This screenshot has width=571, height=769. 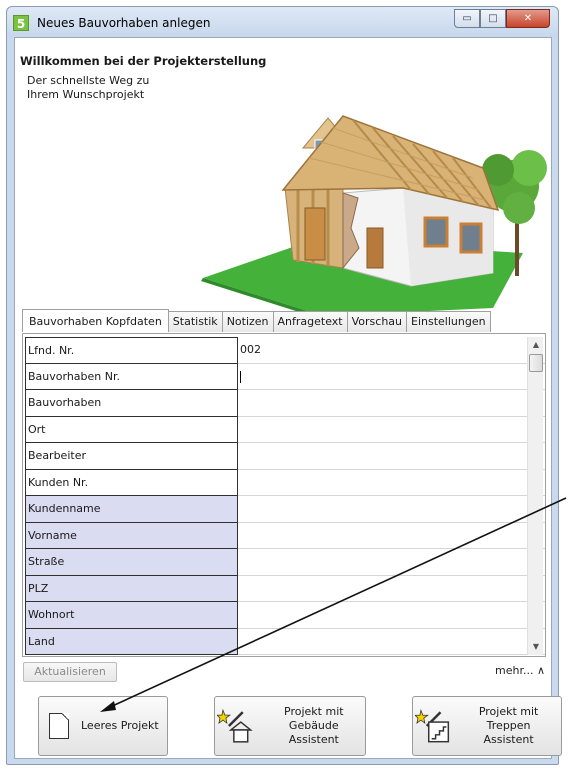 I want to click on field-value-bearbeiter, so click(x=391, y=456).